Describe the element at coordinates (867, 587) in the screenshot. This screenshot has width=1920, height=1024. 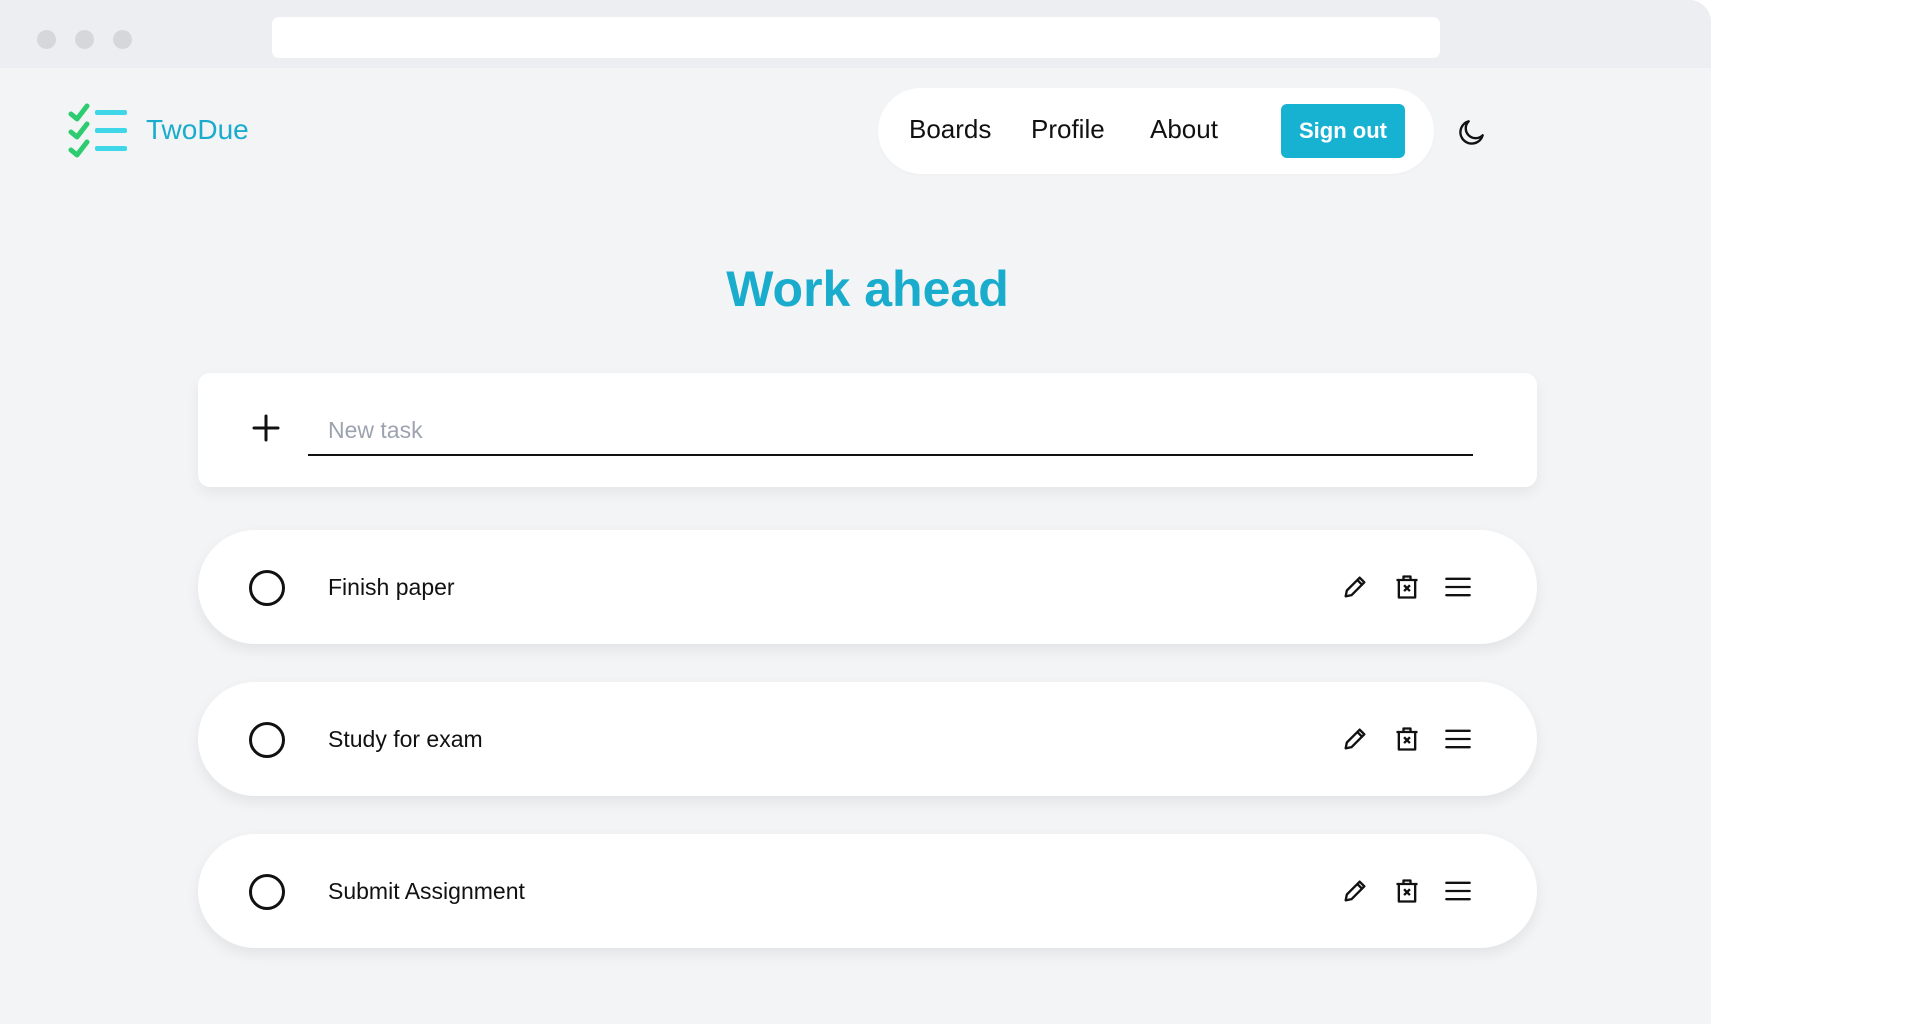
I see `task-item: Finish paper` at that location.